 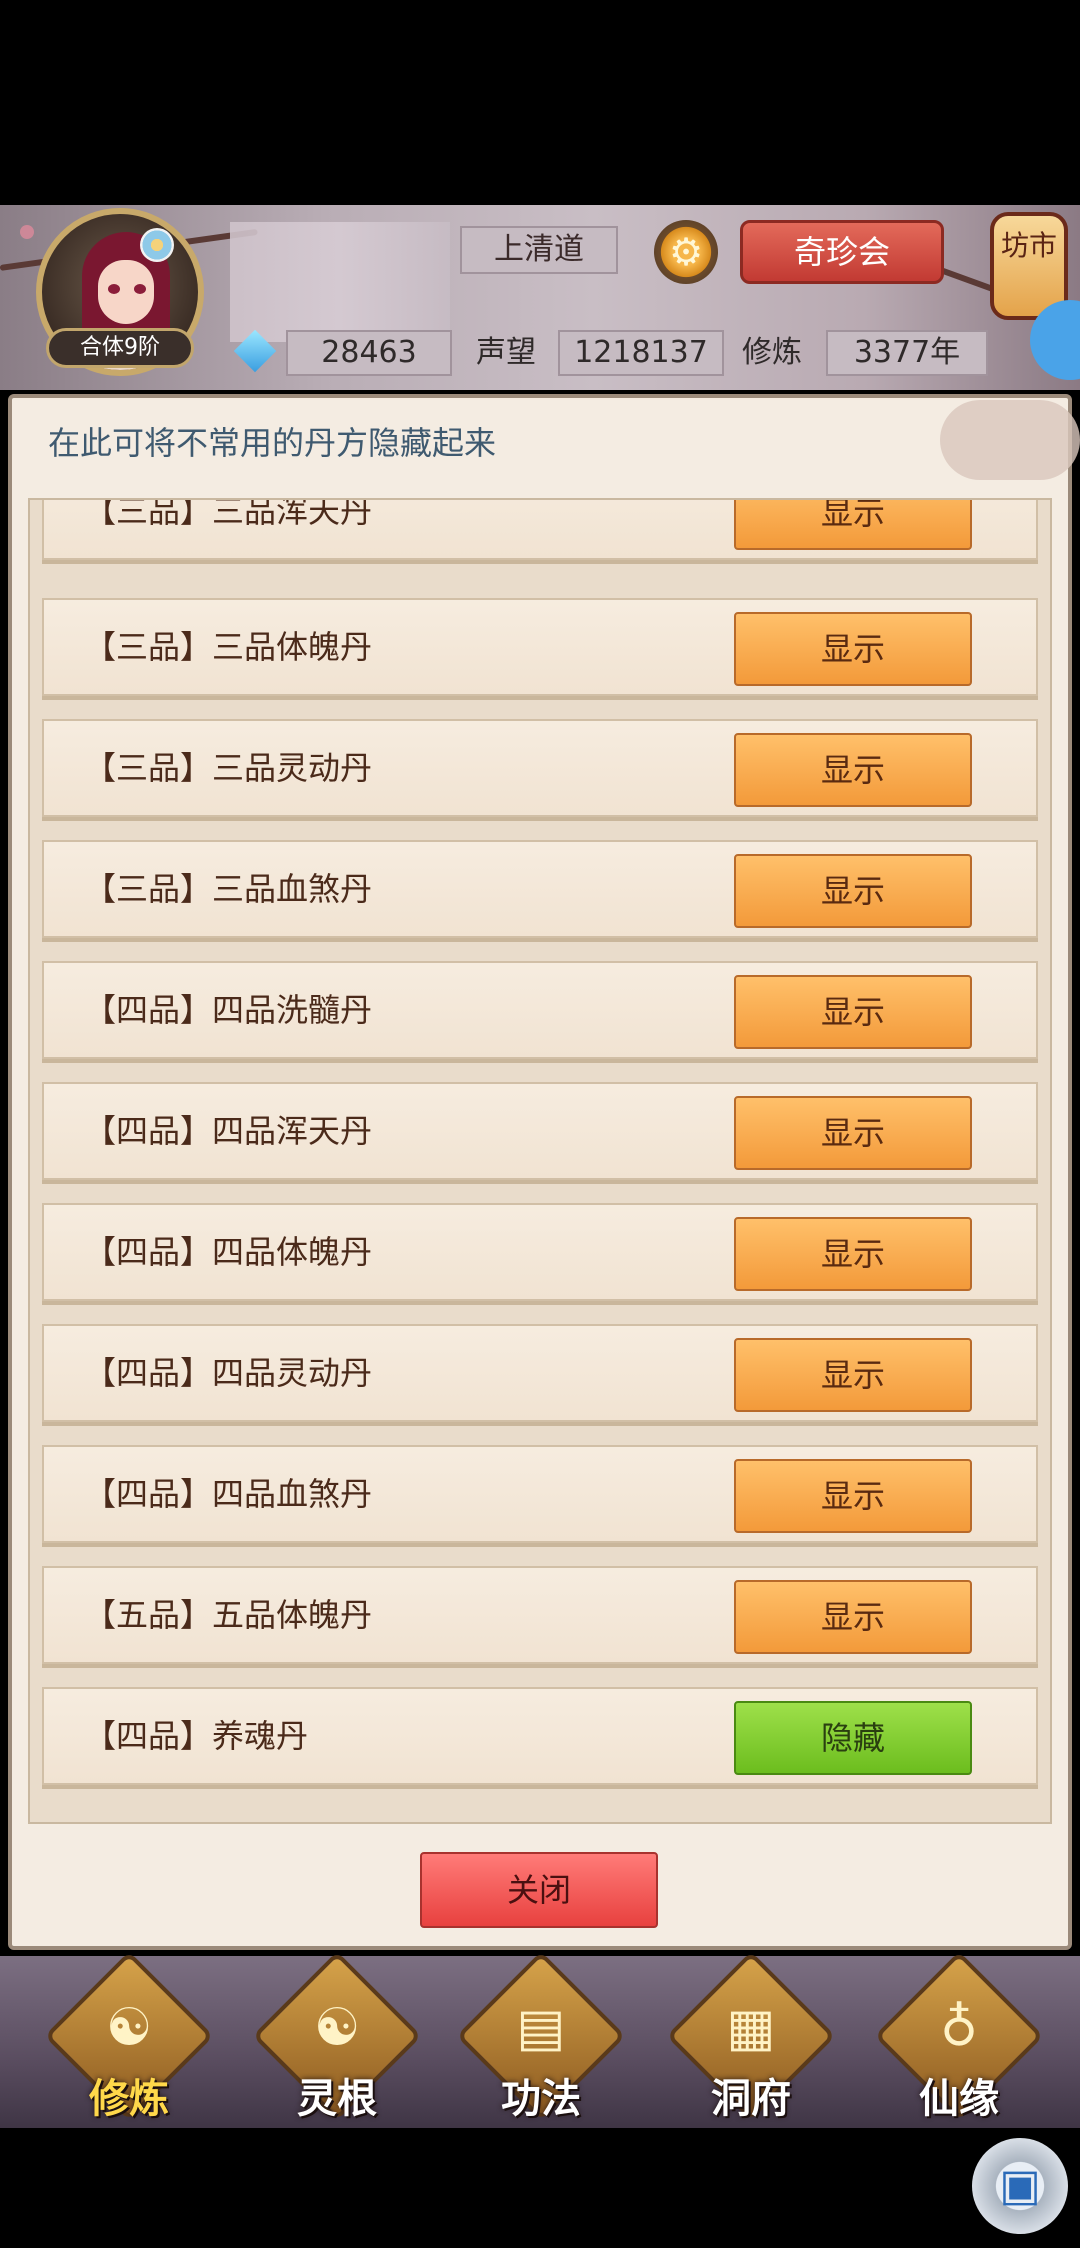 I want to click on recipe-row: 【四品】养魂丹 隐藏, so click(x=540, y=1736).